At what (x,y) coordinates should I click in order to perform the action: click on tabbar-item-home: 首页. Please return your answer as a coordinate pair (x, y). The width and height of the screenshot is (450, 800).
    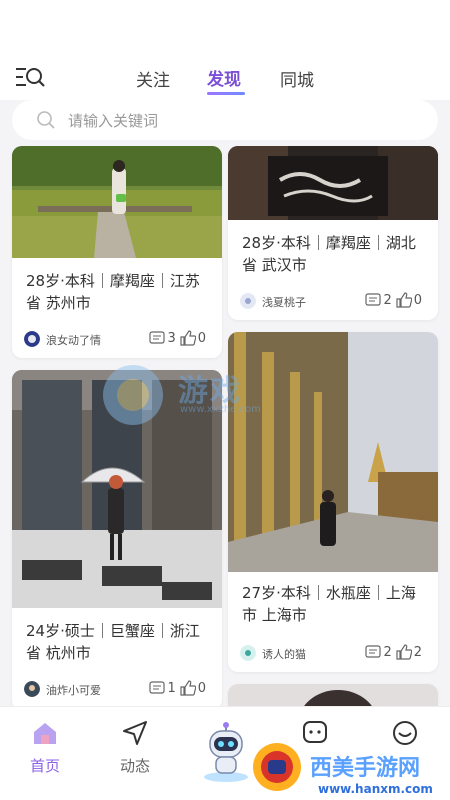
    Looking at the image, I should click on (45, 747).